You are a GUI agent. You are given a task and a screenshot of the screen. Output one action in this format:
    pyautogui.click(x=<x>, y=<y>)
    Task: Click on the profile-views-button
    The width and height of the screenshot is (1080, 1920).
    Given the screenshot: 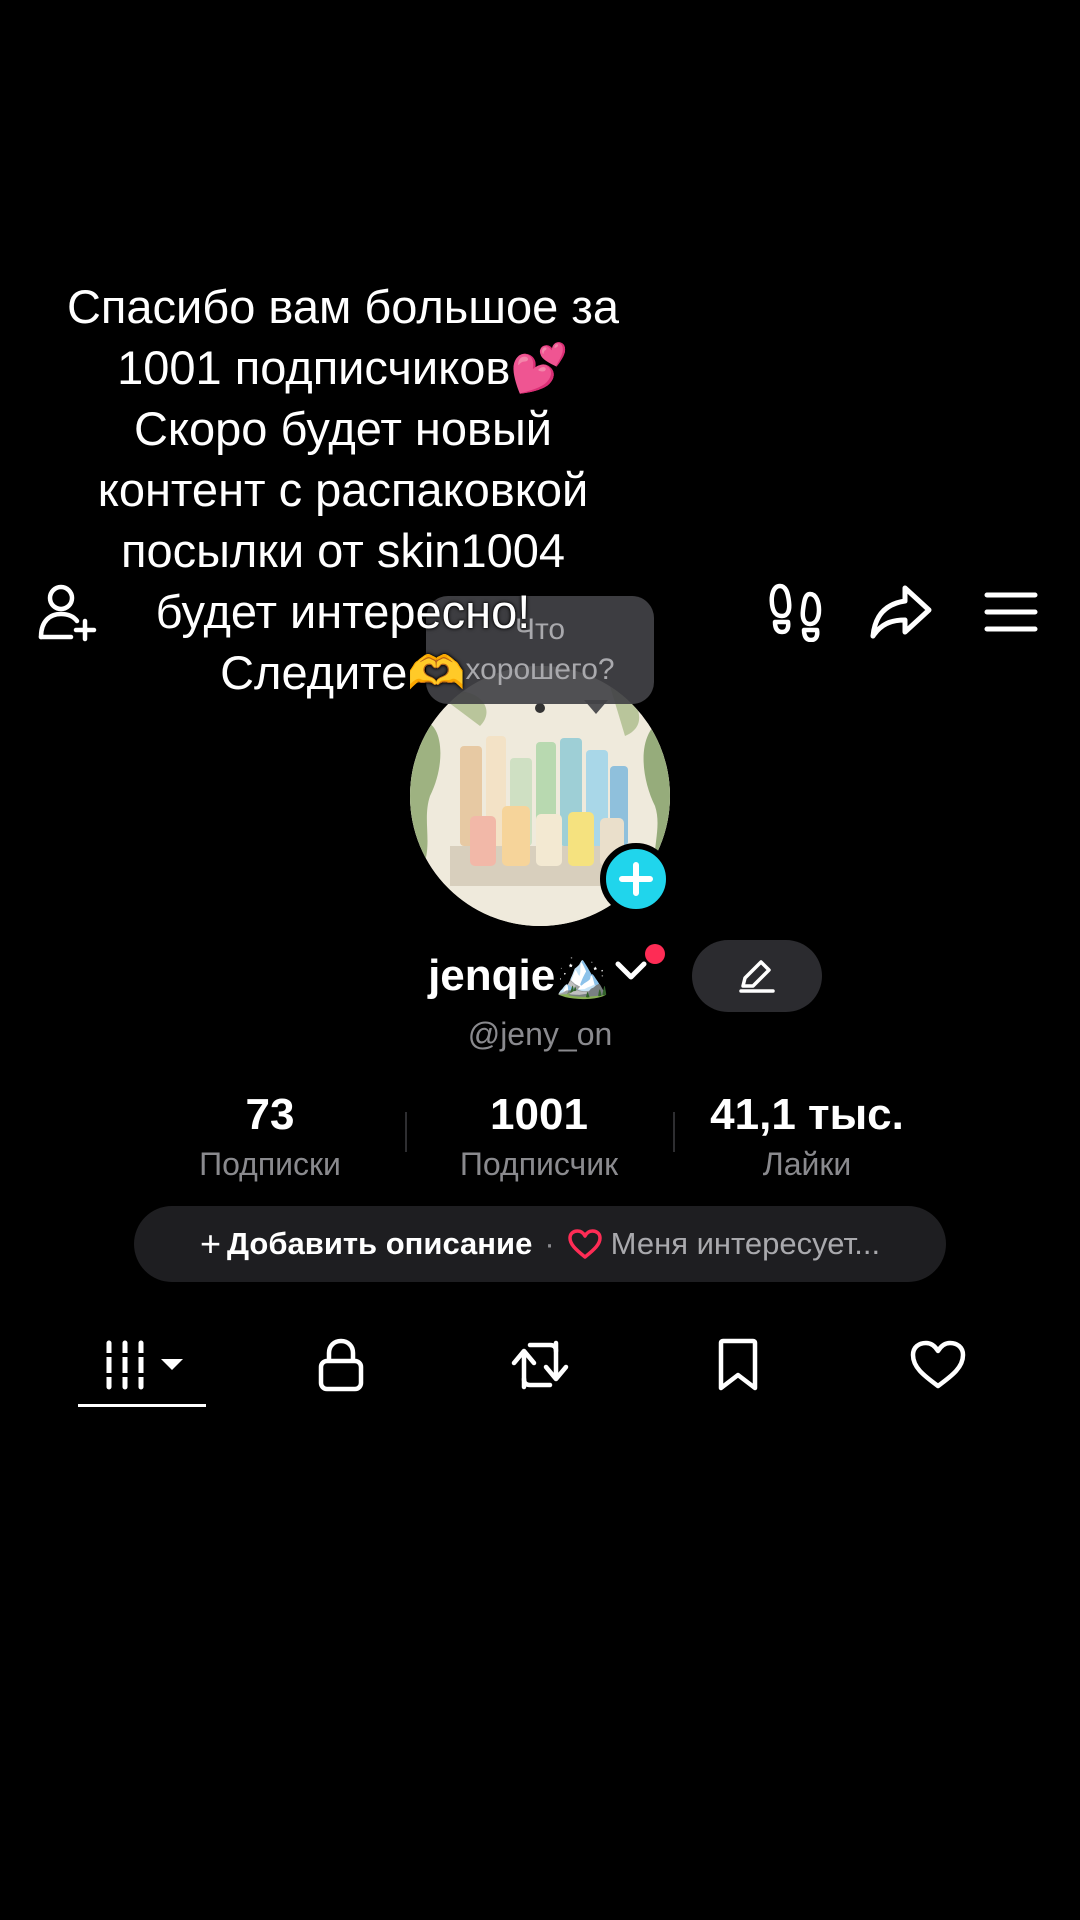 What is the action you would take?
    pyautogui.click(x=796, y=612)
    